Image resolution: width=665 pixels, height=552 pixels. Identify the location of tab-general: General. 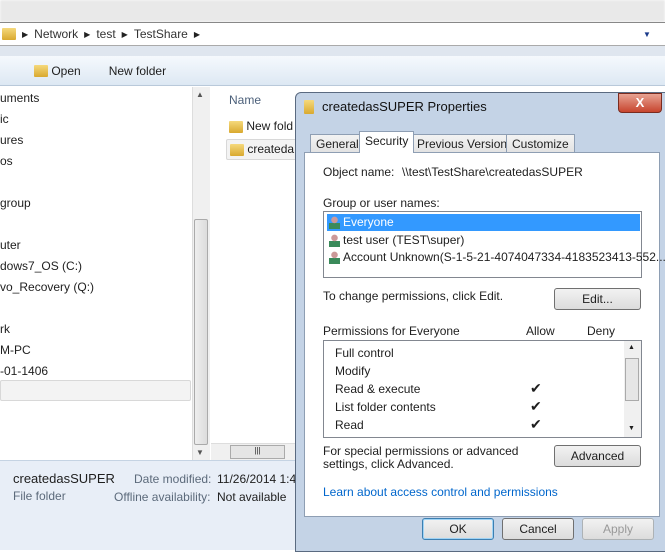
(337, 143).